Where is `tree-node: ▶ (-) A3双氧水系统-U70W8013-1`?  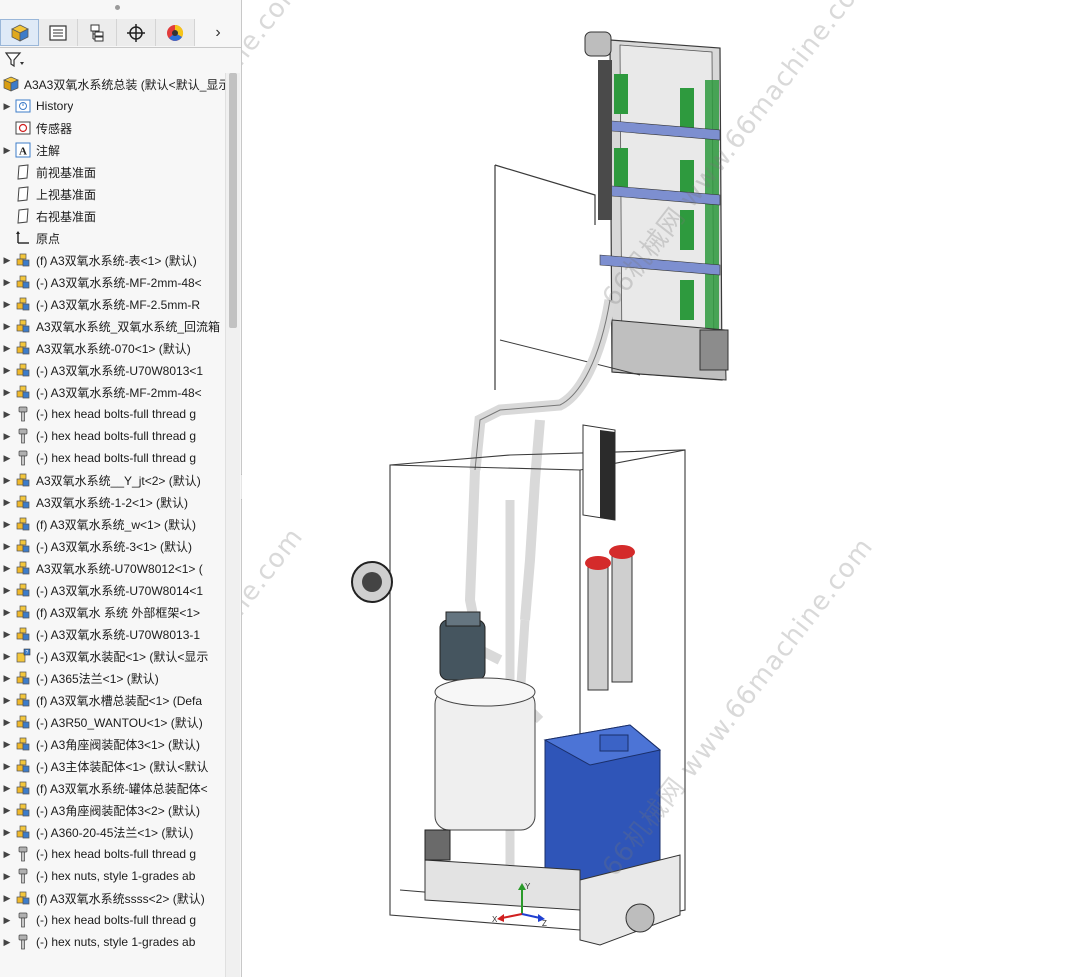
tree-node: ▶ (-) A3双氧水系统-U70W8013-1 is located at coordinates (112, 634).